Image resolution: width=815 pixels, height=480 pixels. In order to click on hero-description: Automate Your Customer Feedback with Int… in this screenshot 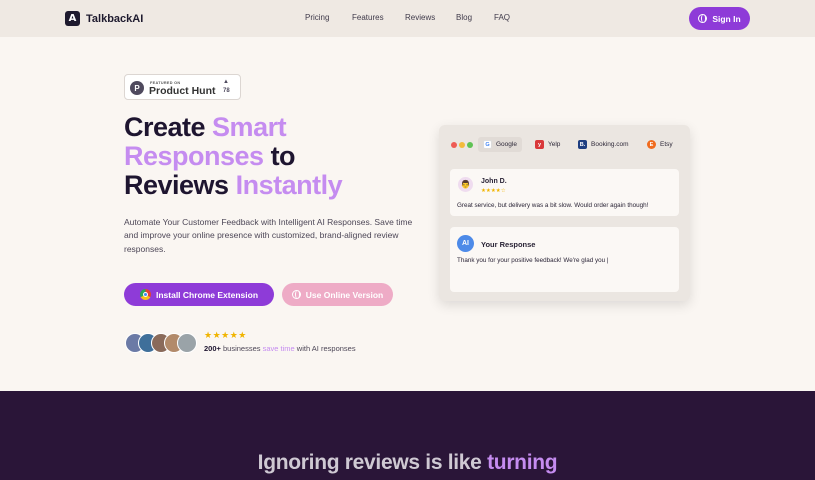, I will do `click(268, 235)`.